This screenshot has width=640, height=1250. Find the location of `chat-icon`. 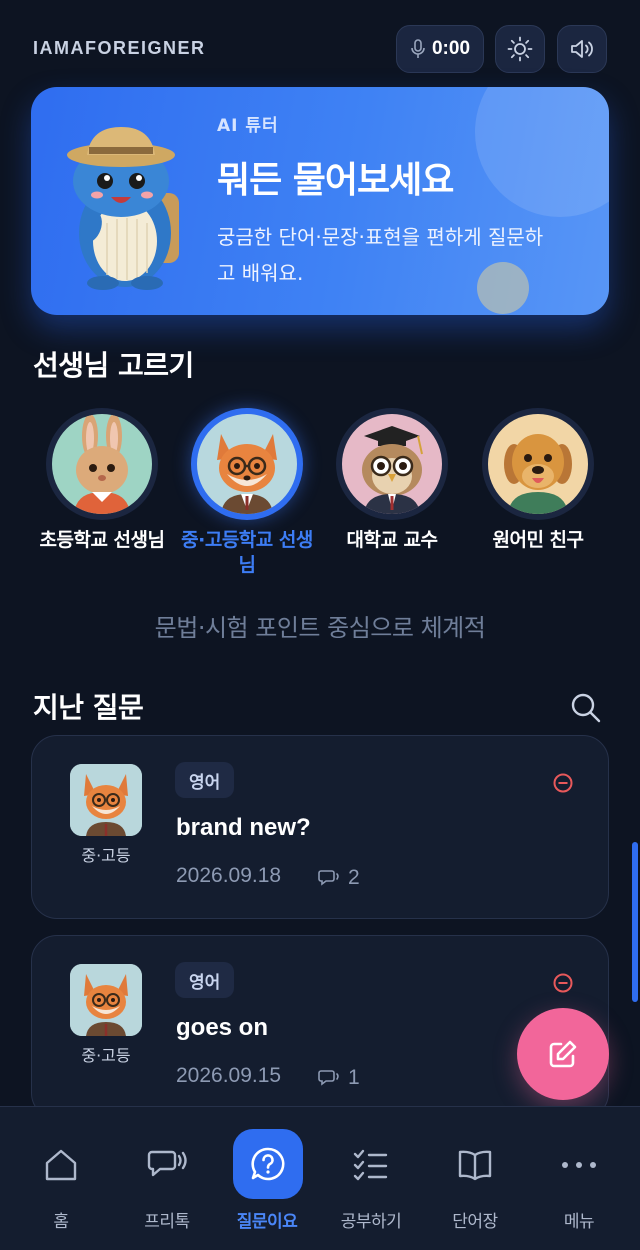

chat-icon is located at coordinates (167, 1163).